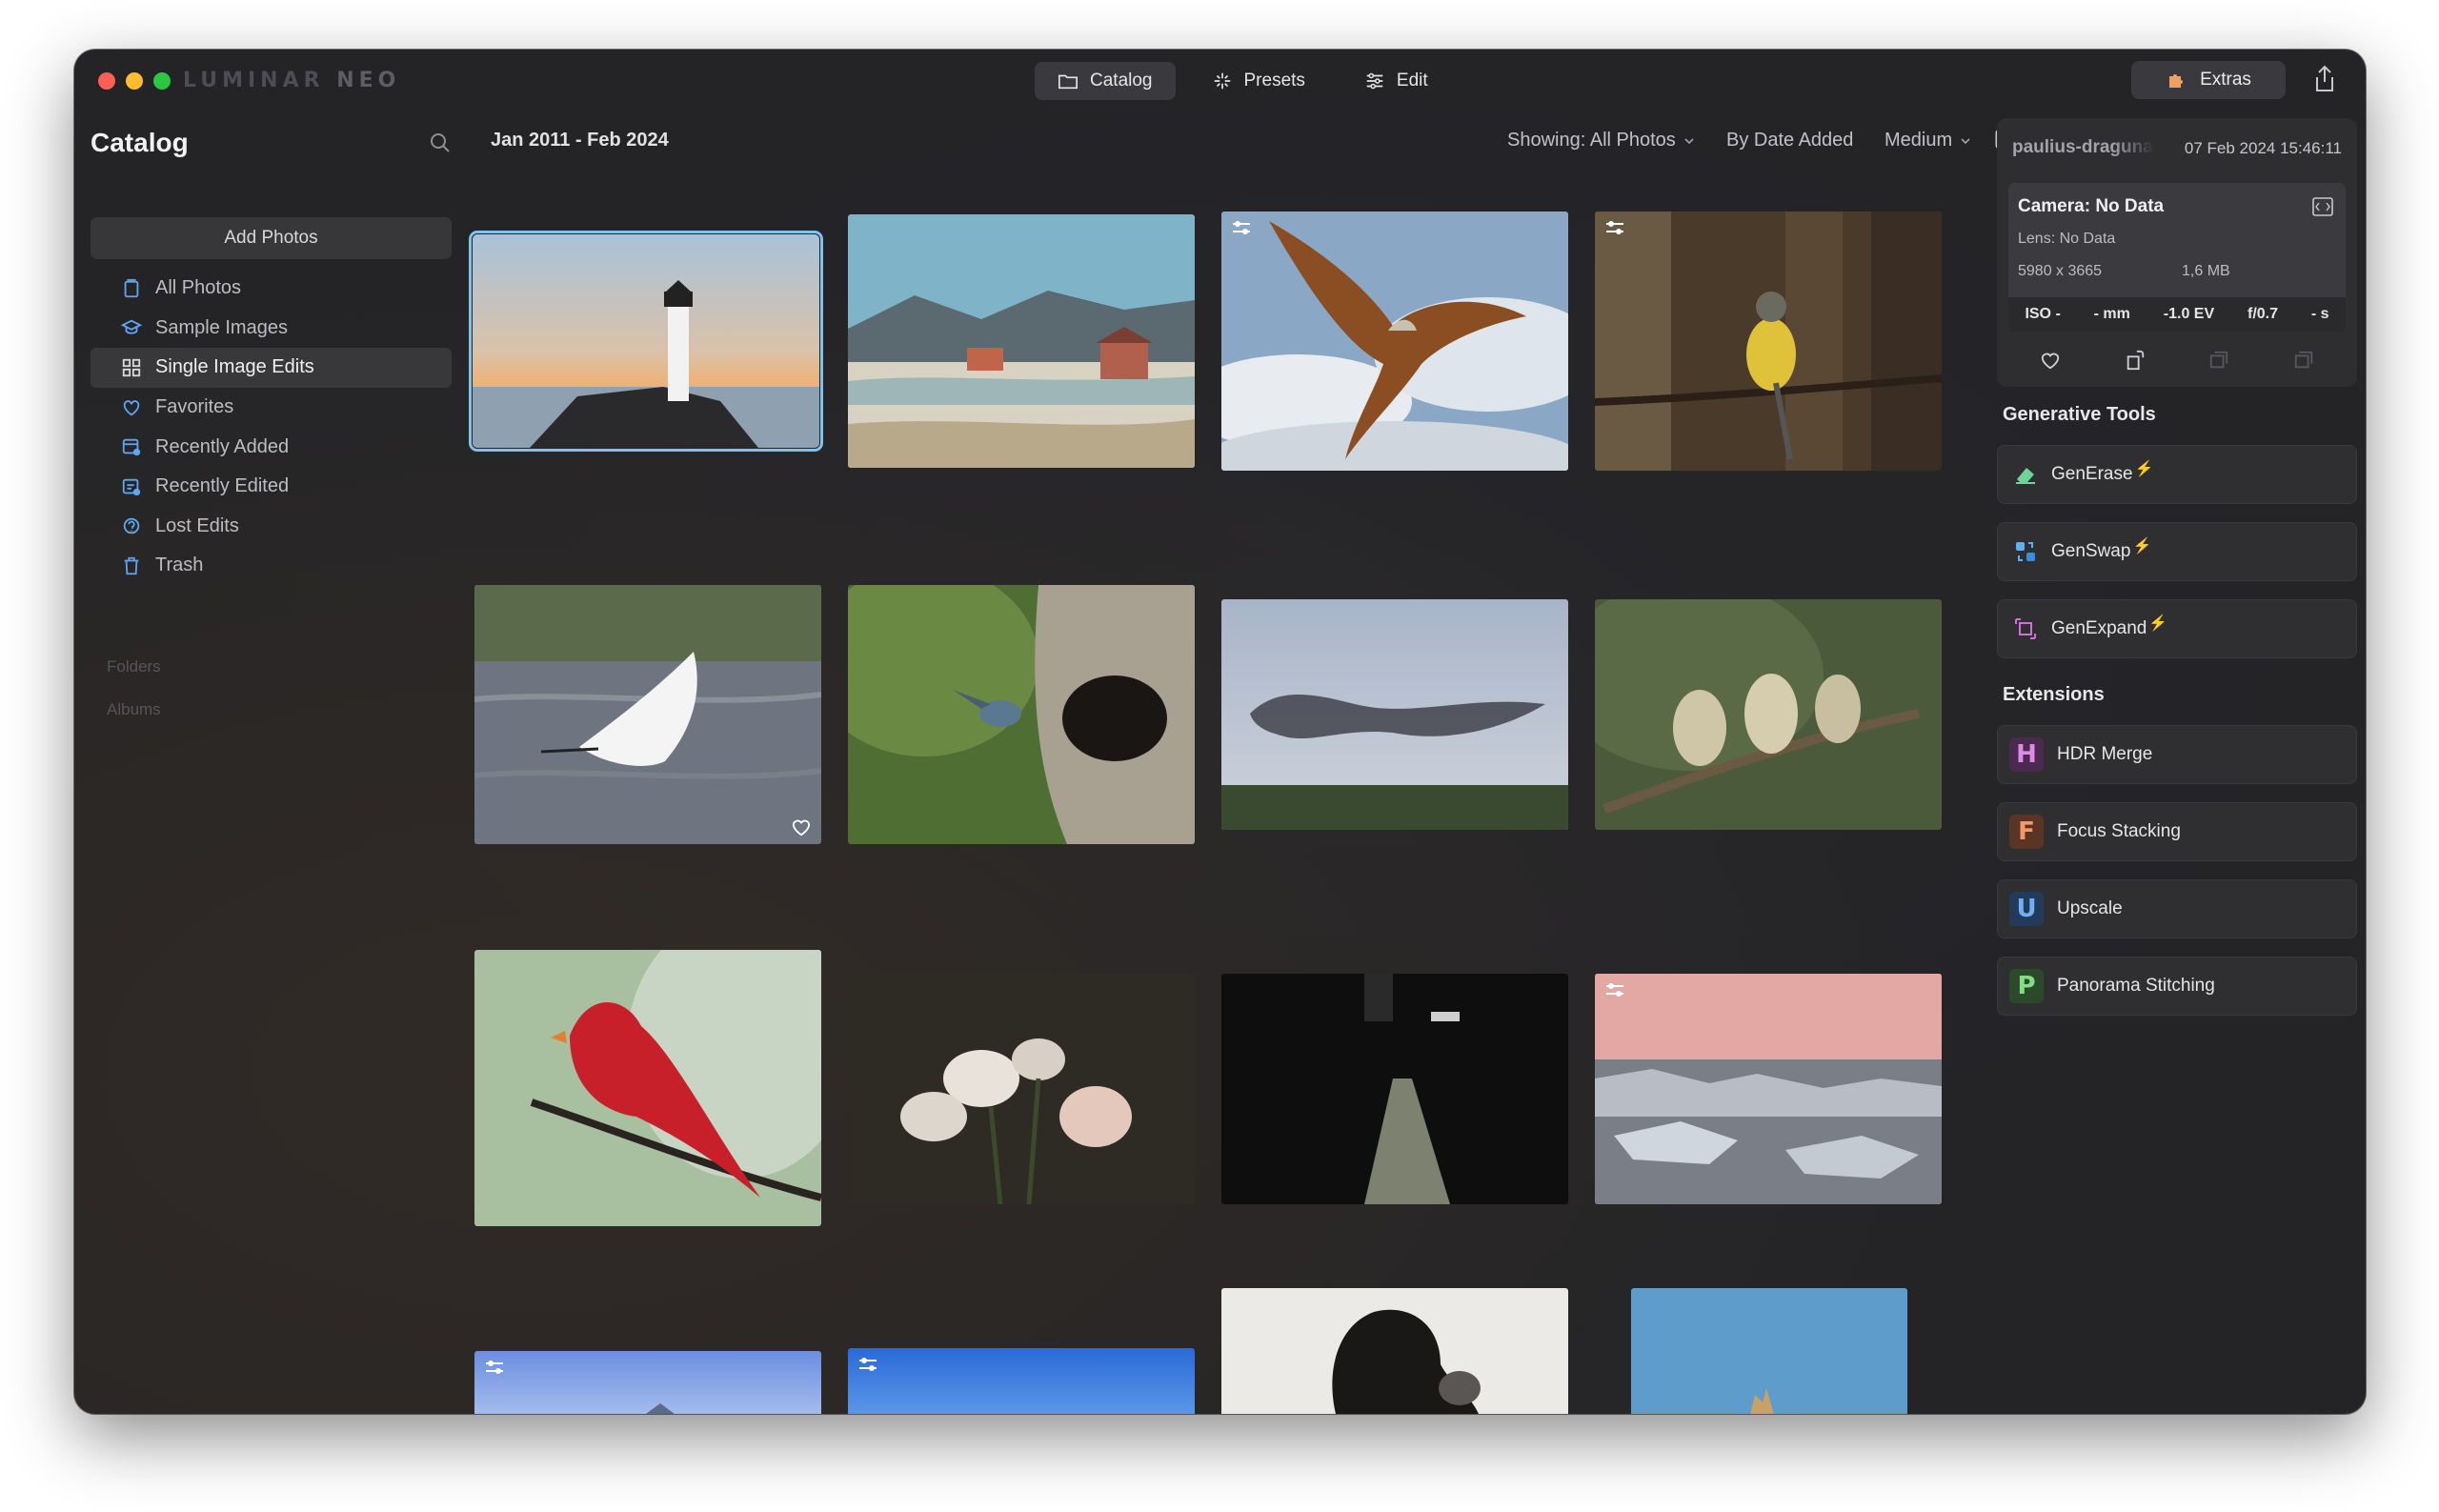 The image size is (2439, 1512). Describe the element at coordinates (271, 329) in the screenshot. I see `sidebar-item-sample-images: Sample Images` at that location.